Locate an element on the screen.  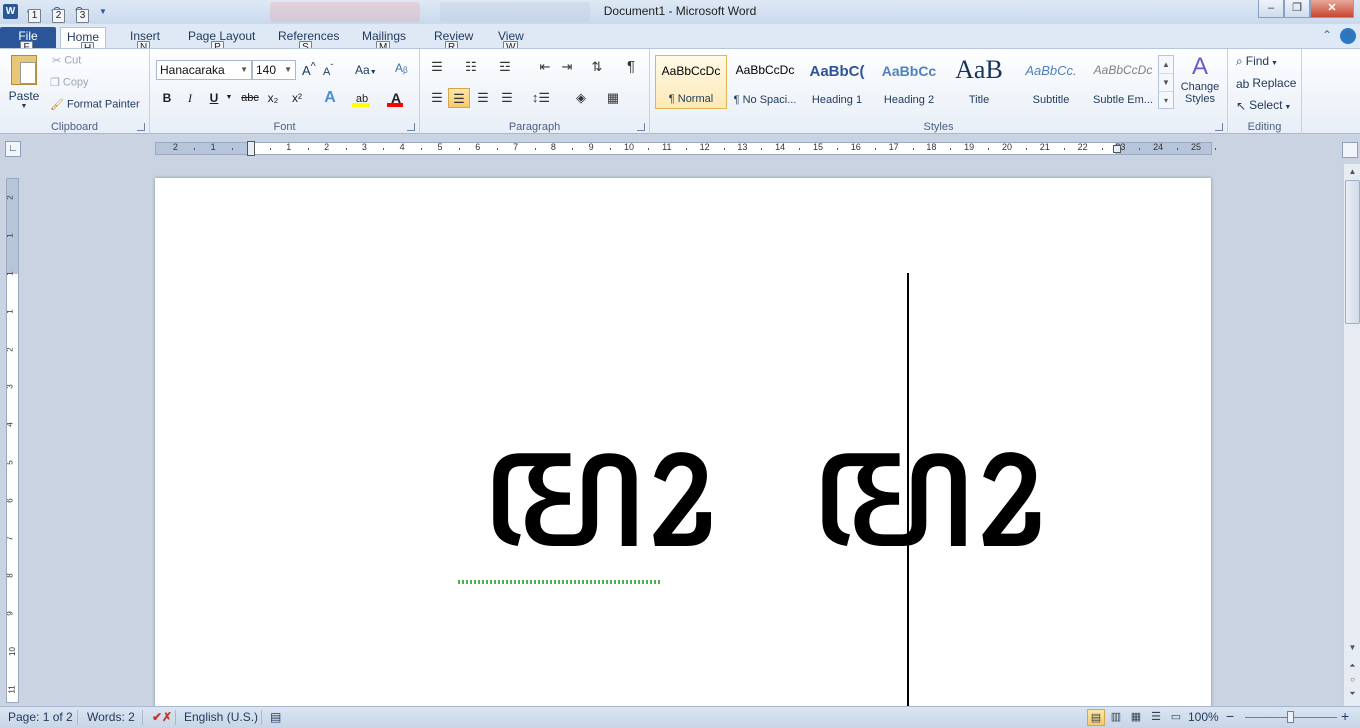
document-text: ꦩꦴ ꦩꦴ is located at coordinates (772, 488).